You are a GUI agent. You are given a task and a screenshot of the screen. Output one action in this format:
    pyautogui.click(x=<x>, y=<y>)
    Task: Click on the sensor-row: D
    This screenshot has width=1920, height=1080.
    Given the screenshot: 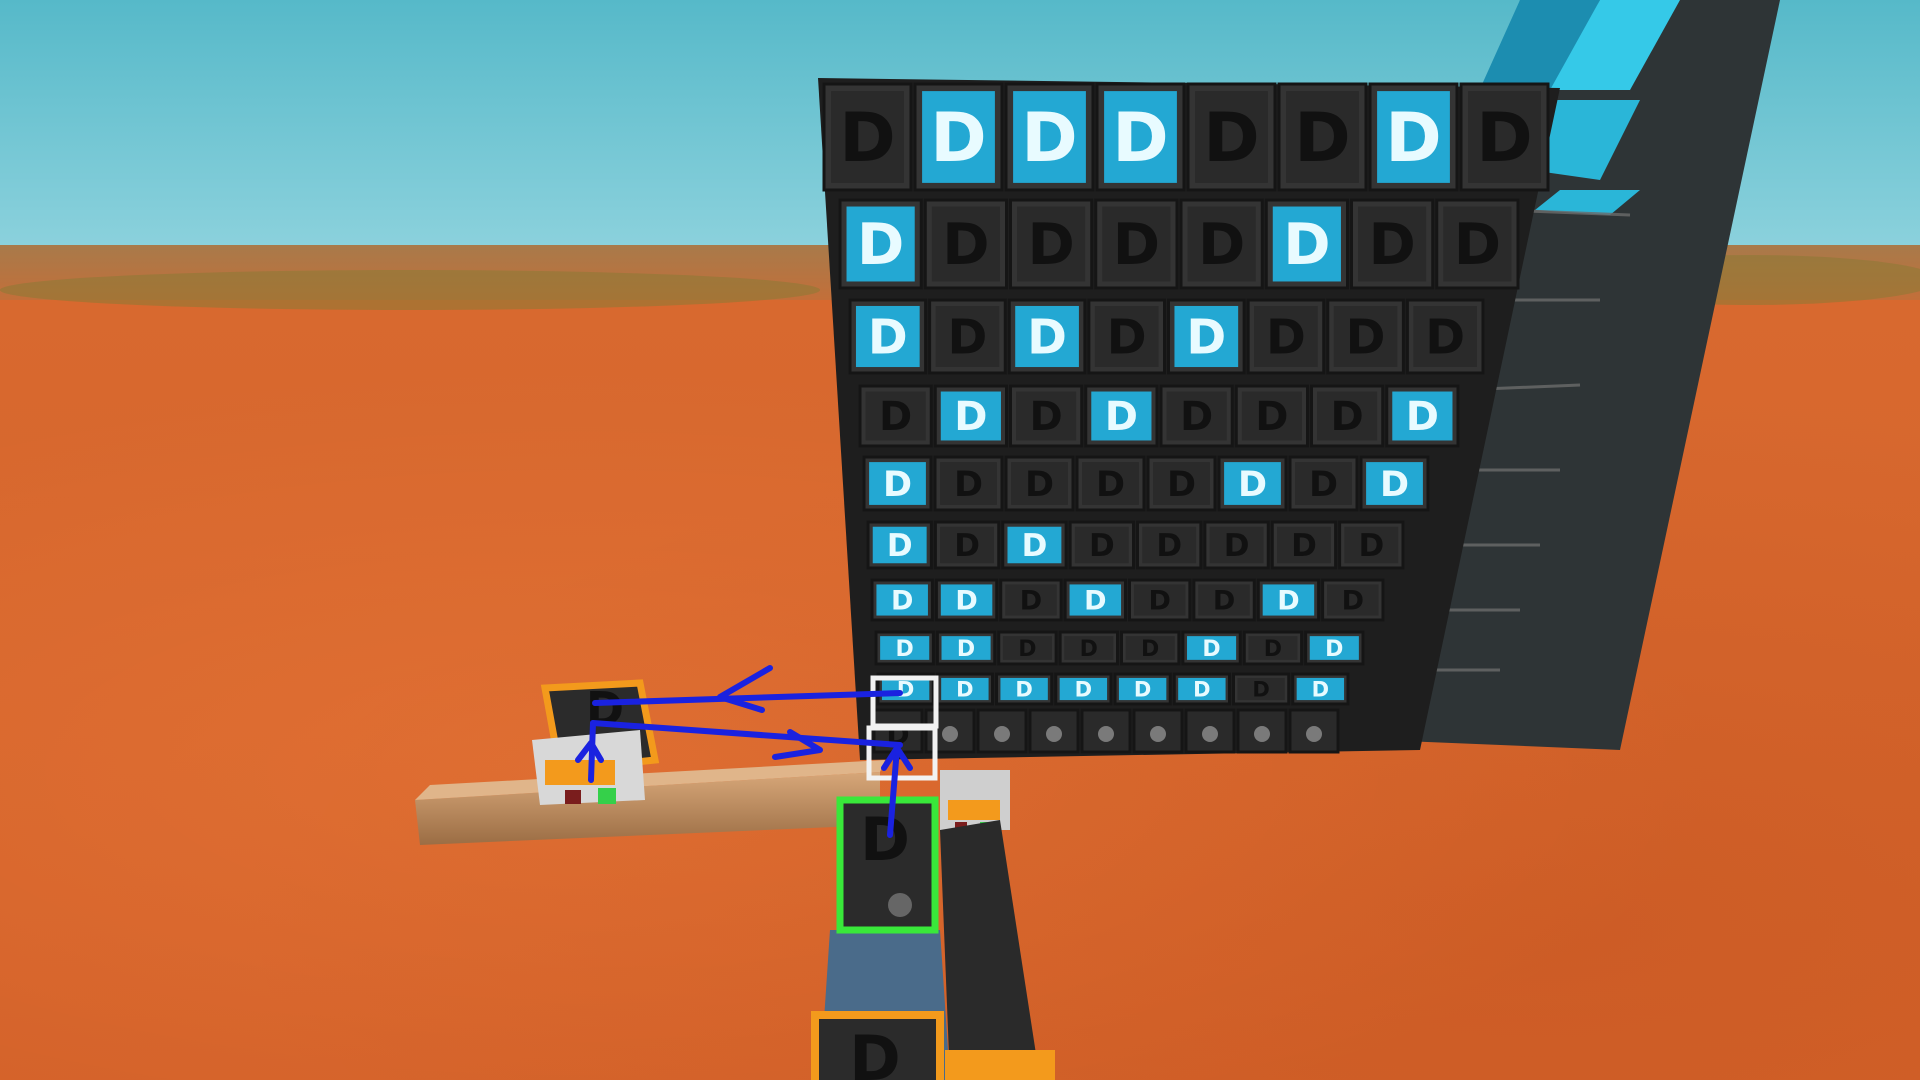 What is the action you would take?
    pyautogui.click(x=1106, y=731)
    